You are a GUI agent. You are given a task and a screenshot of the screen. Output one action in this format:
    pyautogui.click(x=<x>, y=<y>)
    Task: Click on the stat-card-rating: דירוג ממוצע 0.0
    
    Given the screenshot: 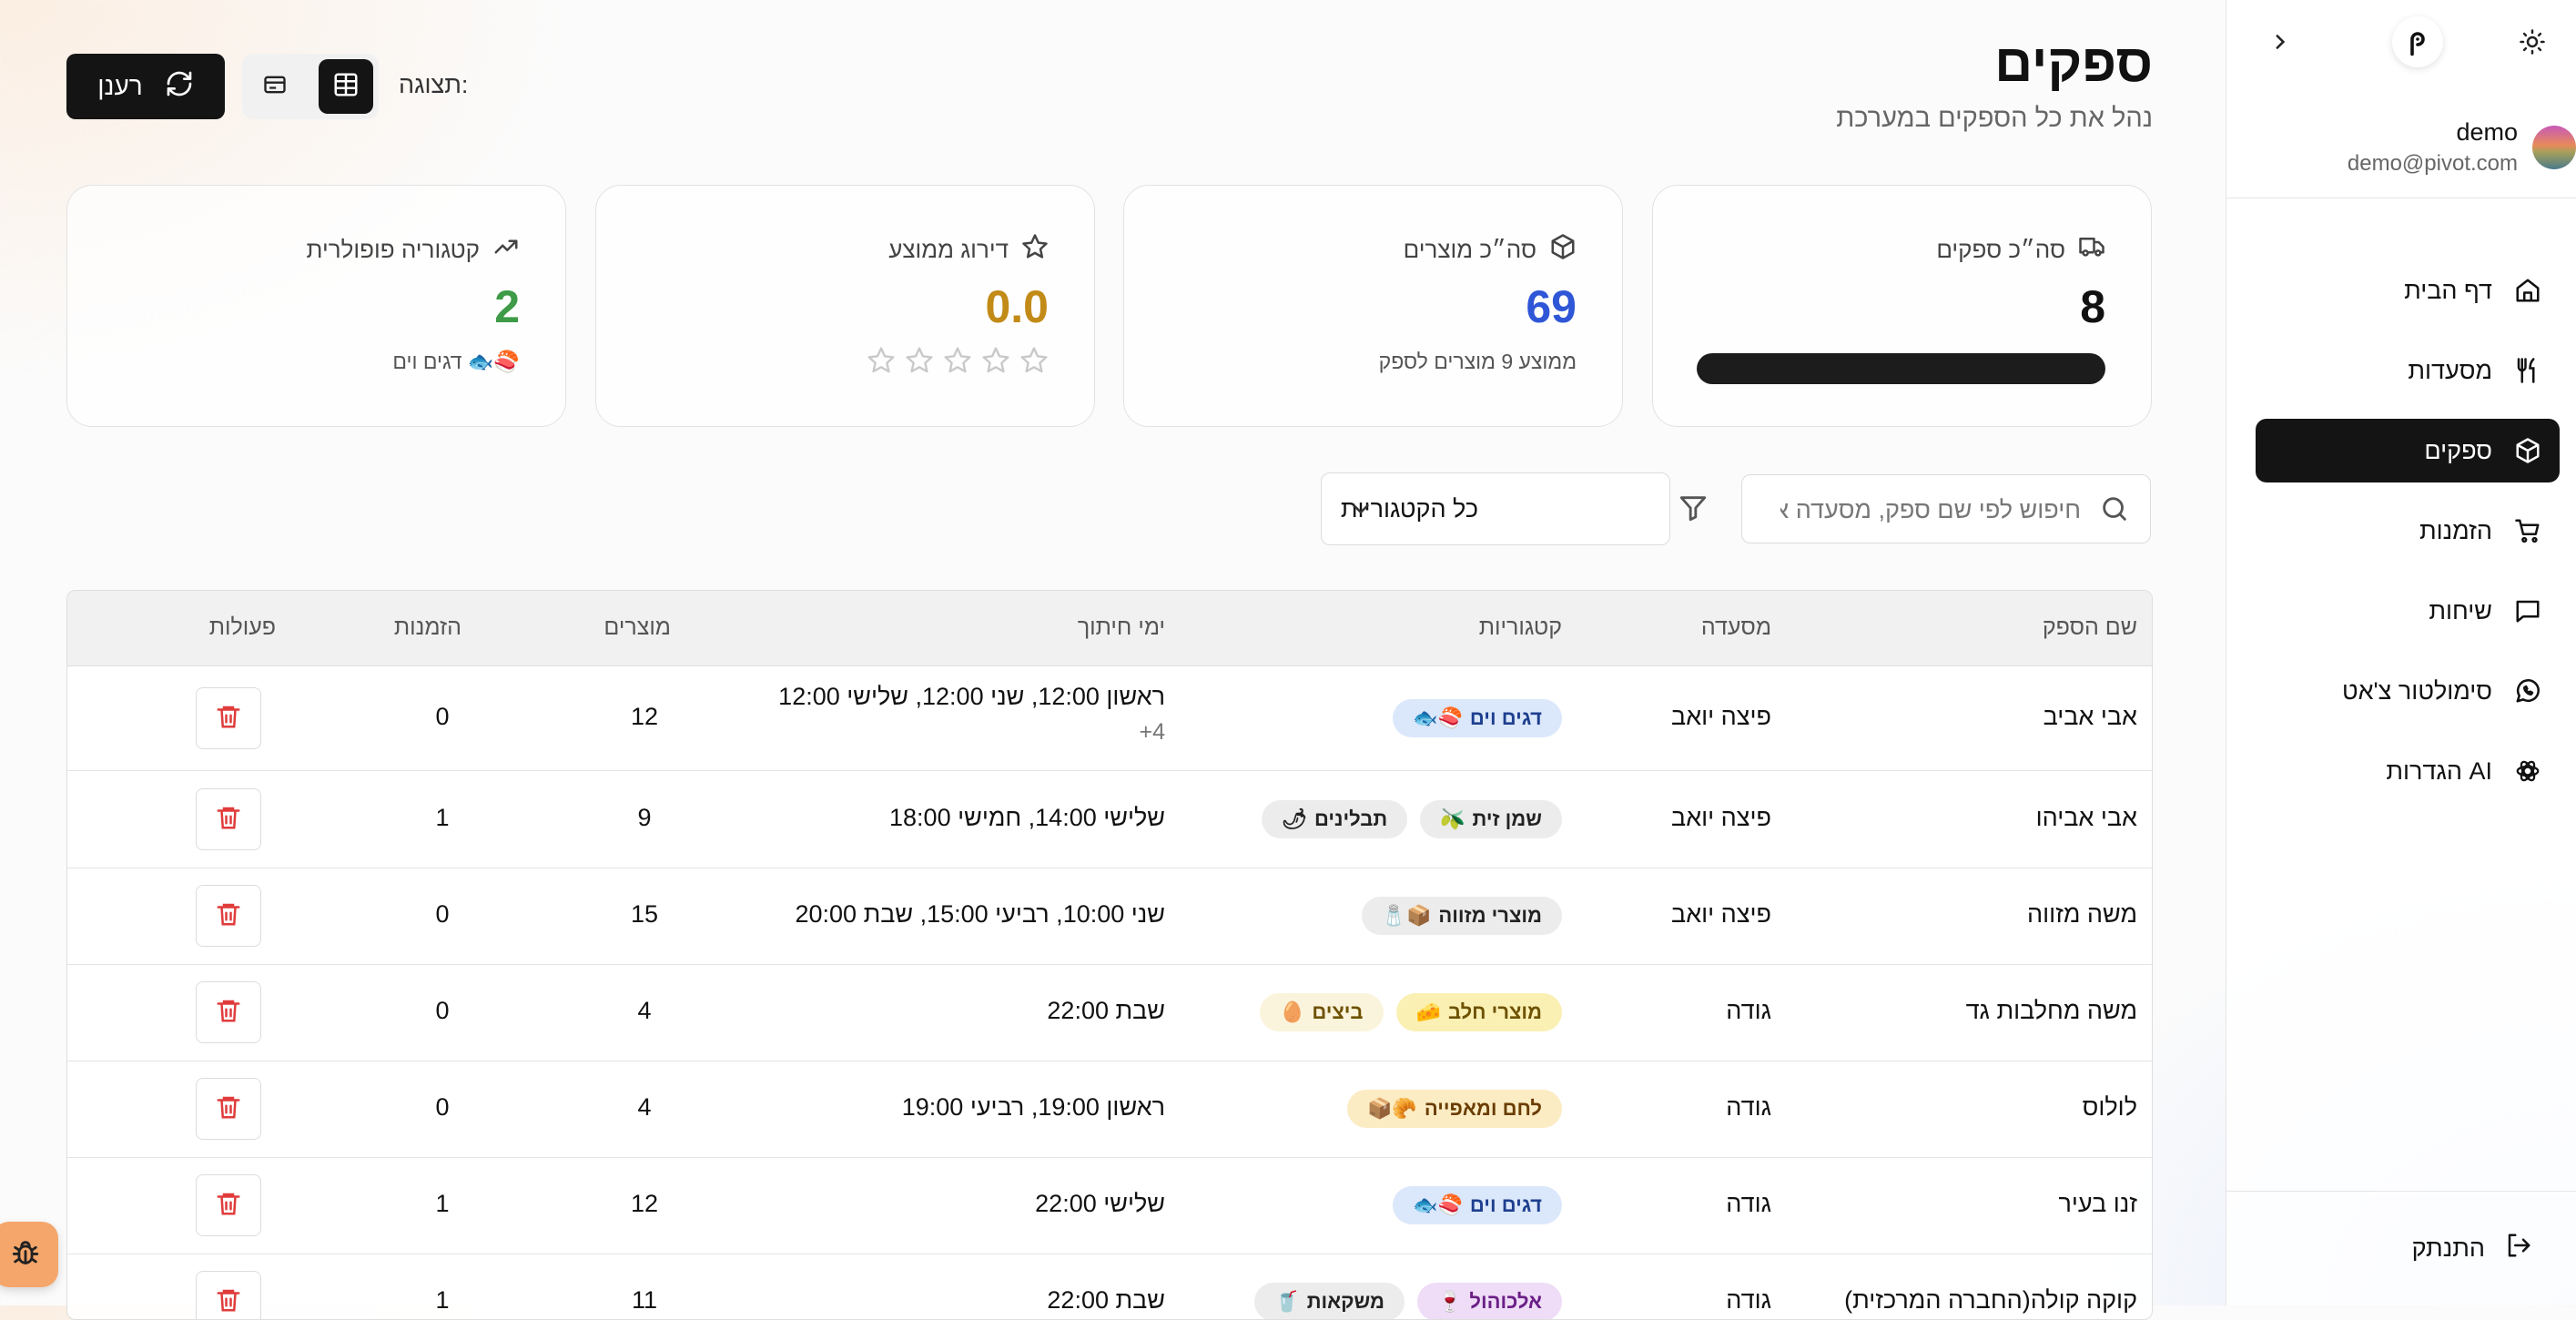 What is the action you would take?
    pyautogui.click(x=845, y=306)
    